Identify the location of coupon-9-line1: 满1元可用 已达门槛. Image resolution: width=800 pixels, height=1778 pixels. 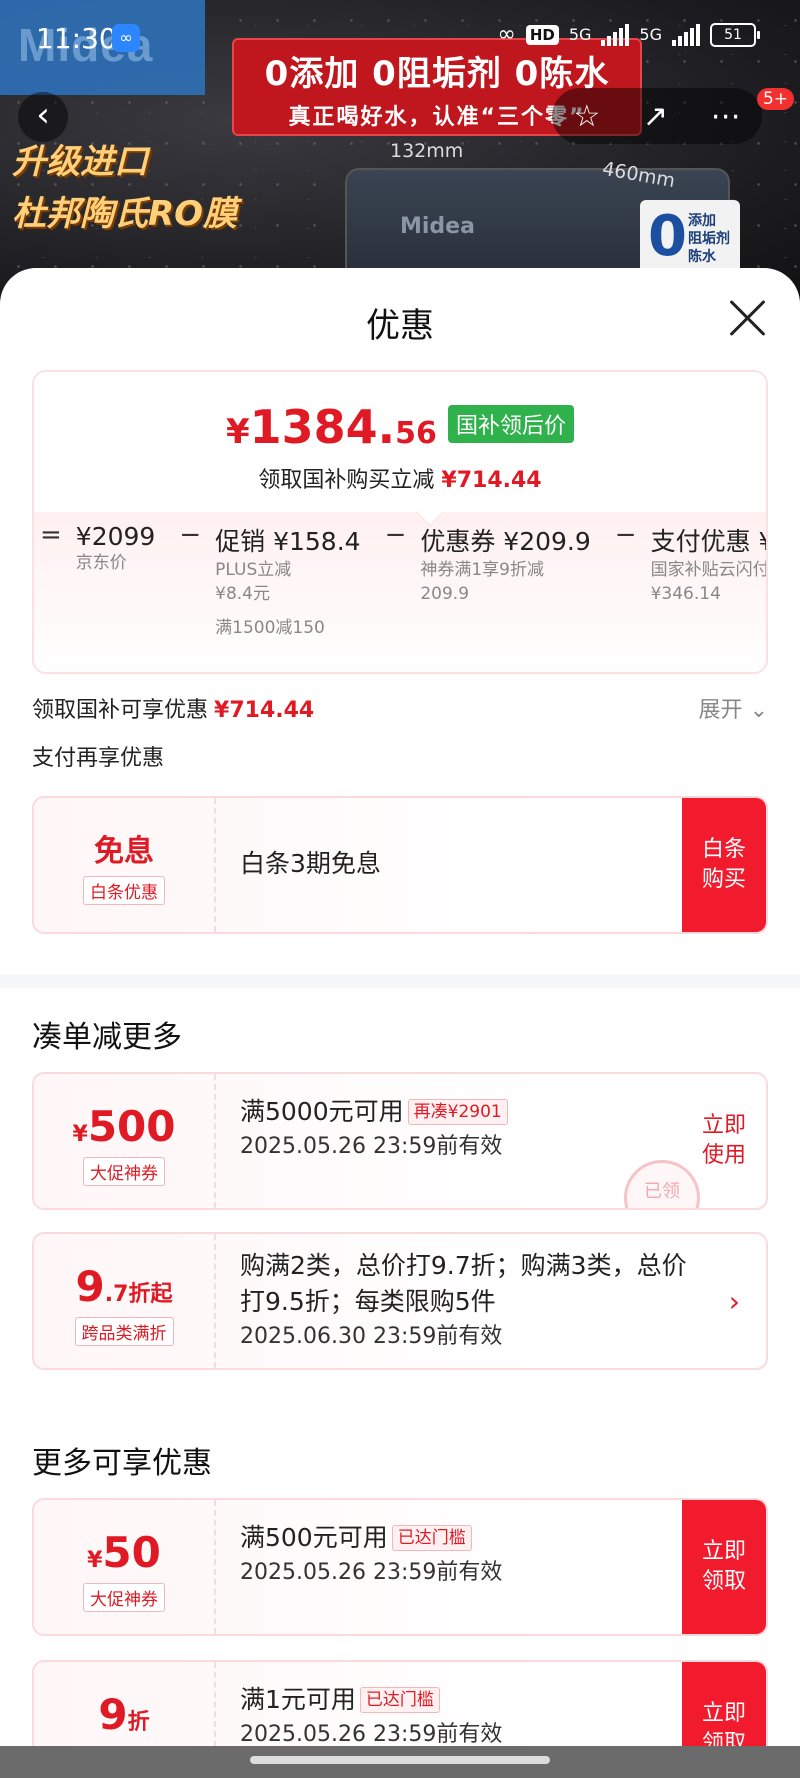
(448, 1700).